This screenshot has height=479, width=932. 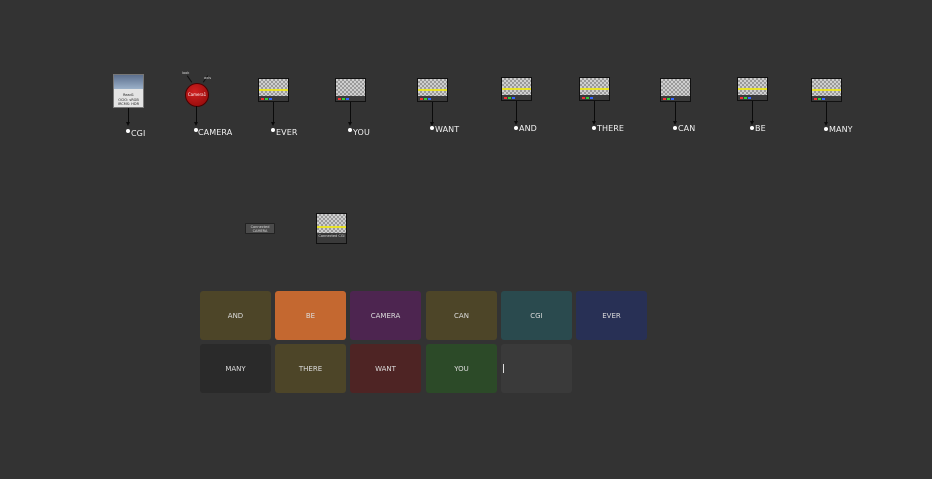 What do you see at coordinates (385, 315) in the screenshot?
I see `tile-camera: CAMERA` at bounding box center [385, 315].